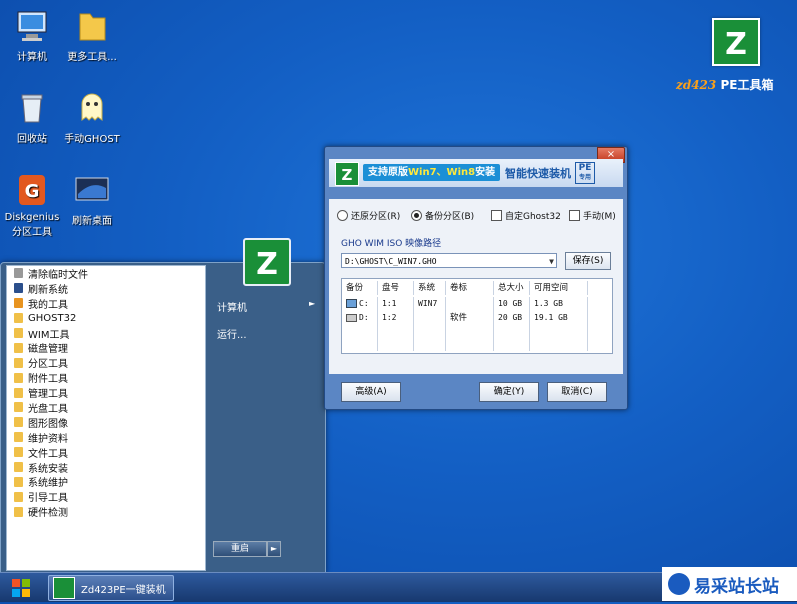 Image resolution: width=797 pixels, height=604 pixels. I want to click on start-menu-item: 图形图像, so click(106, 422).